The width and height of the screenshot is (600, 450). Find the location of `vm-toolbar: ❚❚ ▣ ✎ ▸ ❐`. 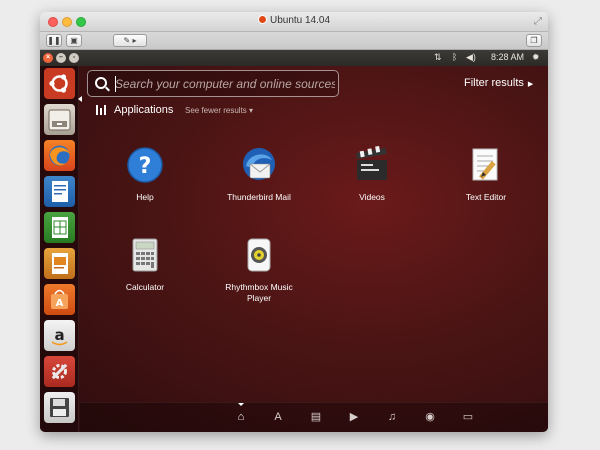

vm-toolbar: ❚❚ ▣ ✎ ▸ ❐ is located at coordinates (294, 41).